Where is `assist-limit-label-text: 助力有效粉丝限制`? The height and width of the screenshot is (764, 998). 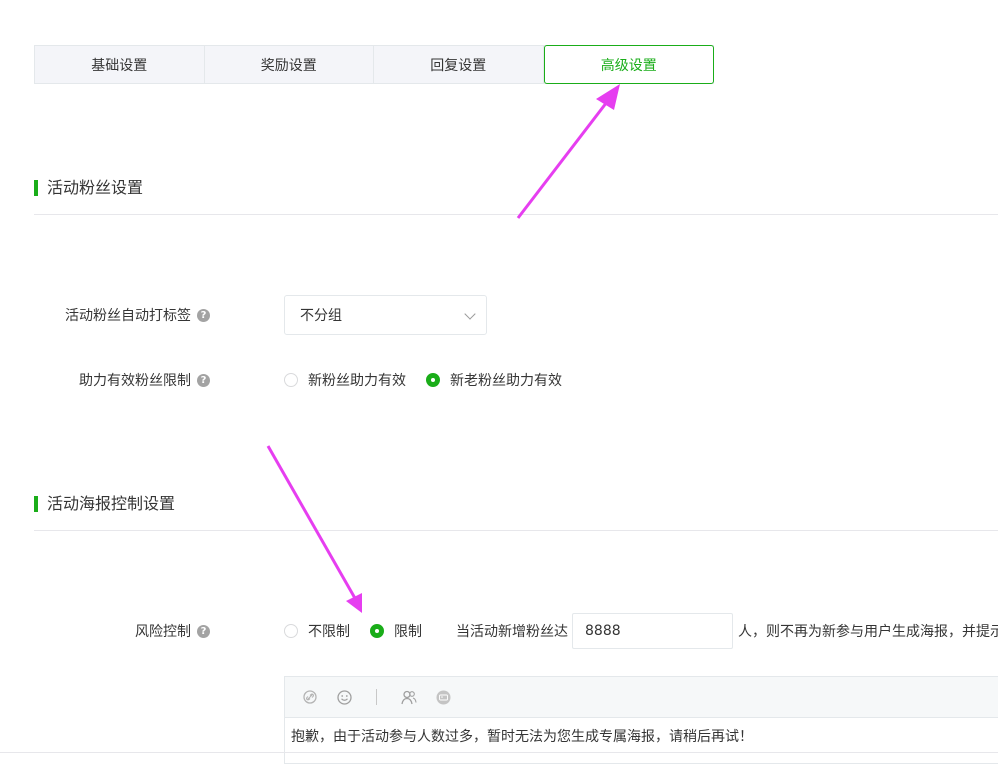
assist-limit-label-text: 助力有效粉丝限制 is located at coordinates (135, 381).